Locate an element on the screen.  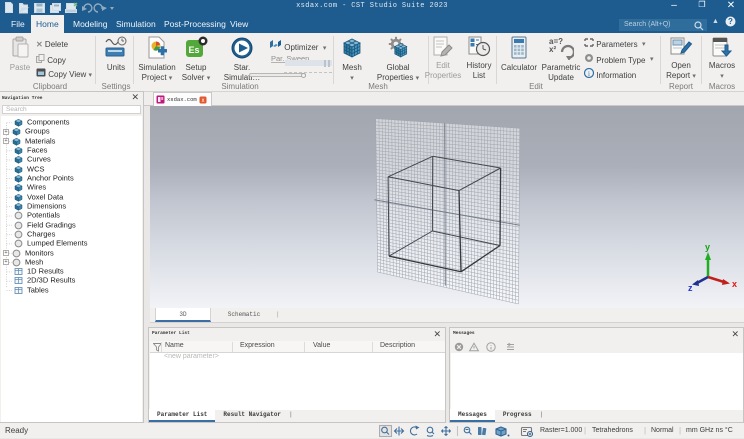
svg-text: Es is located at coordinates (193, 50).